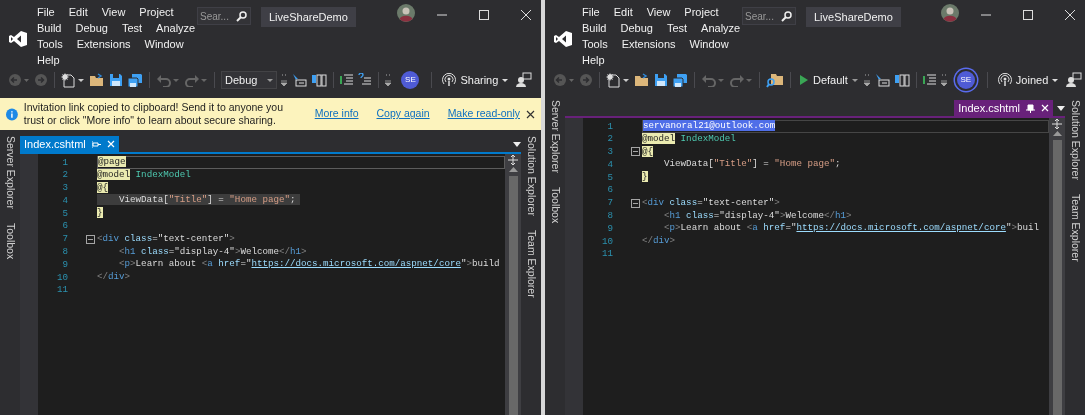 Image resolution: width=1085 pixels, height=415 pixels. What do you see at coordinates (530, 114) in the screenshot?
I see `close-icon` at bounding box center [530, 114].